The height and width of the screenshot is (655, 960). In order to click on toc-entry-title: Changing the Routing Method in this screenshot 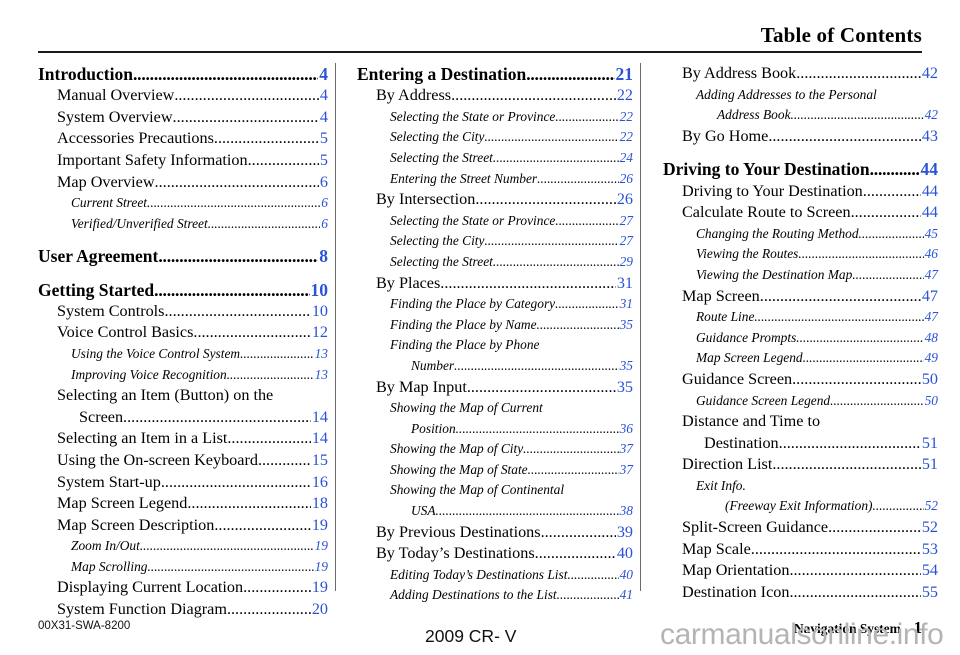, I will do `click(777, 233)`.